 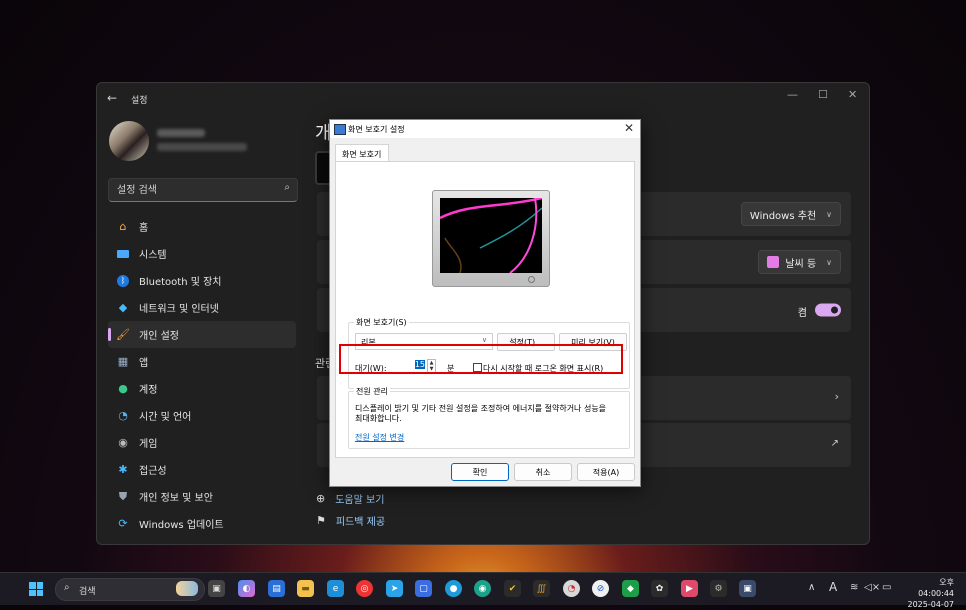 What do you see at coordinates (148, 390) in the screenshot?
I see `sidebar-item-label: 계정` at bounding box center [148, 390].